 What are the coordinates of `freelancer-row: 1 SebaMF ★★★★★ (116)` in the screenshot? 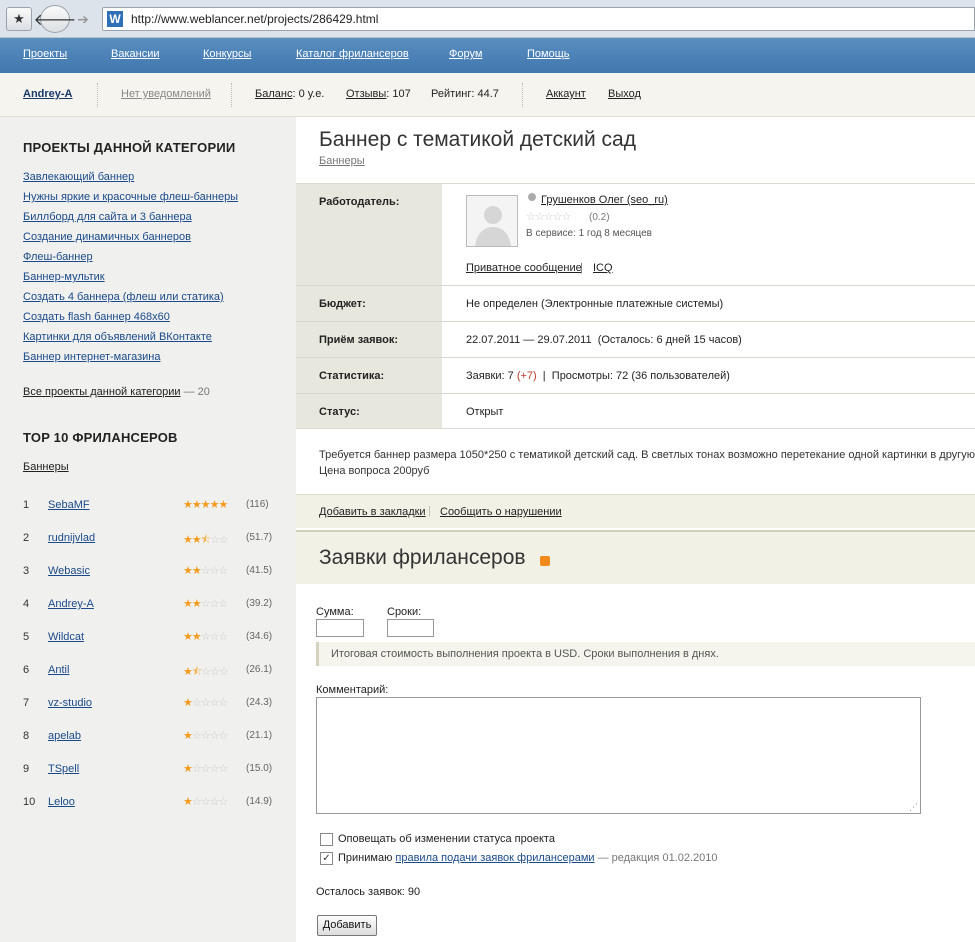 It's located at (153, 506).